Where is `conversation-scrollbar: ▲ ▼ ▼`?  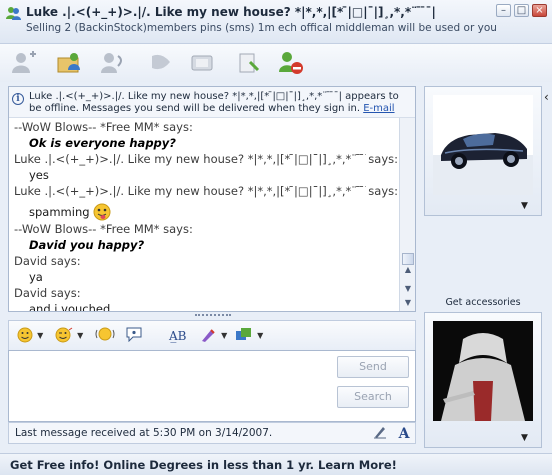 conversation-scrollbar: ▲ ▼ ▼ is located at coordinates (407, 214).